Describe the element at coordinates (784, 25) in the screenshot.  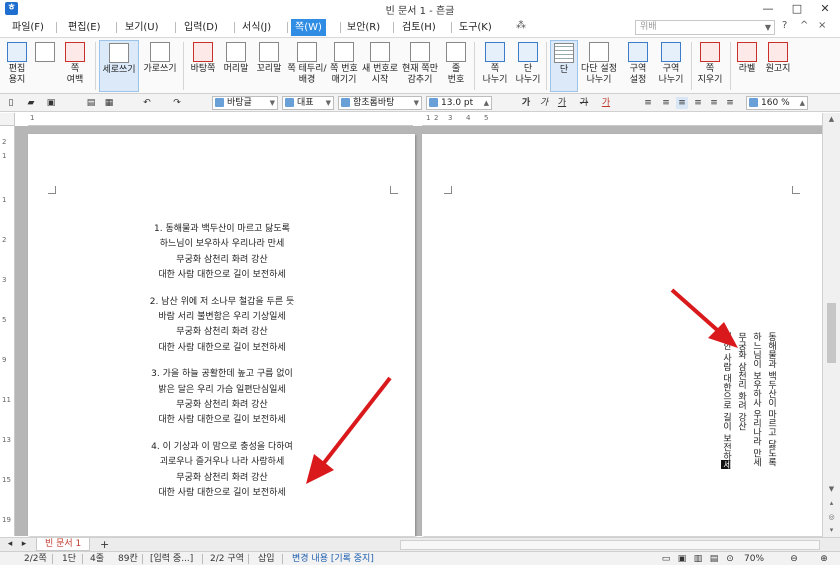
I see `help-icon: ?` at that location.